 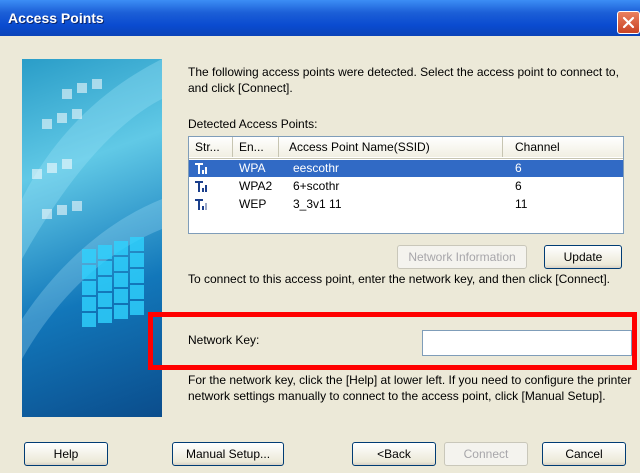 I want to click on title-bar: Access Points, so click(x=320, y=18).